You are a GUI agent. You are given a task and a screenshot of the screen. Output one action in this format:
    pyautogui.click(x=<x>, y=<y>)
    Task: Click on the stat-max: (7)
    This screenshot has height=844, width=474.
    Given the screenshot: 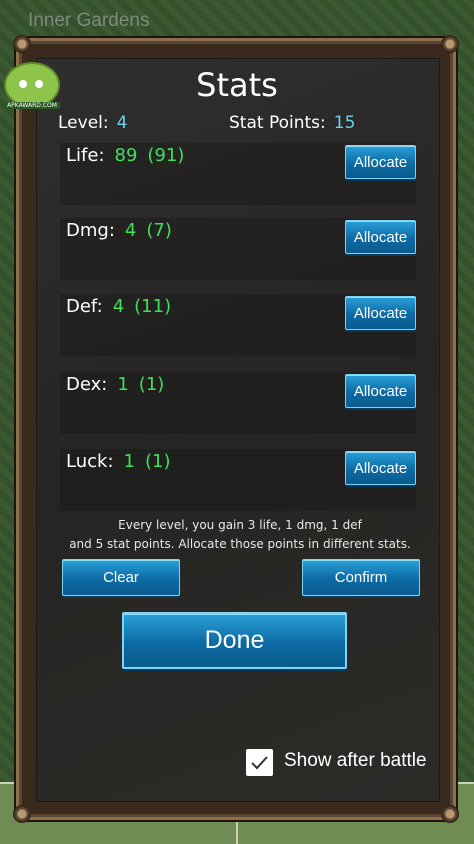 What is the action you would take?
    pyautogui.click(x=159, y=230)
    